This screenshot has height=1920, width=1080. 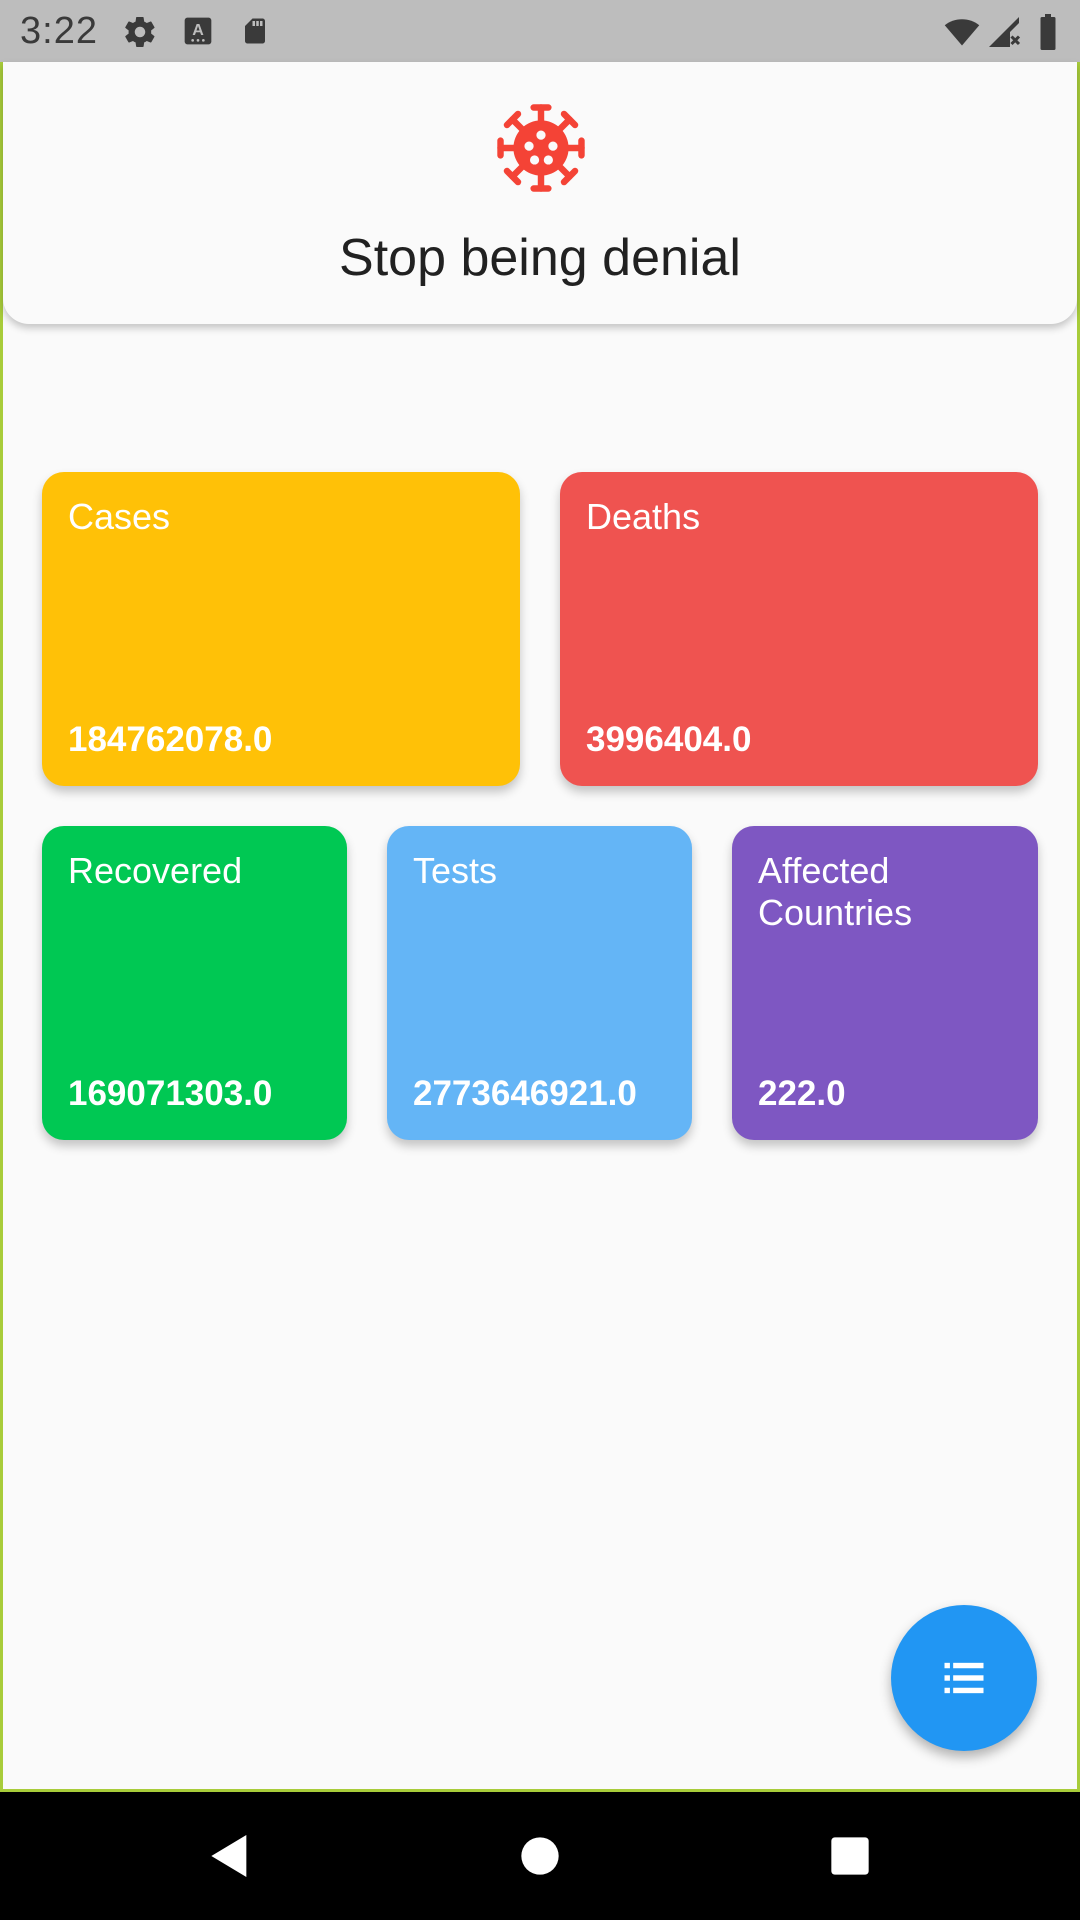 What do you see at coordinates (540, 193) in the screenshot?
I see `app-header: Stop being denial` at bounding box center [540, 193].